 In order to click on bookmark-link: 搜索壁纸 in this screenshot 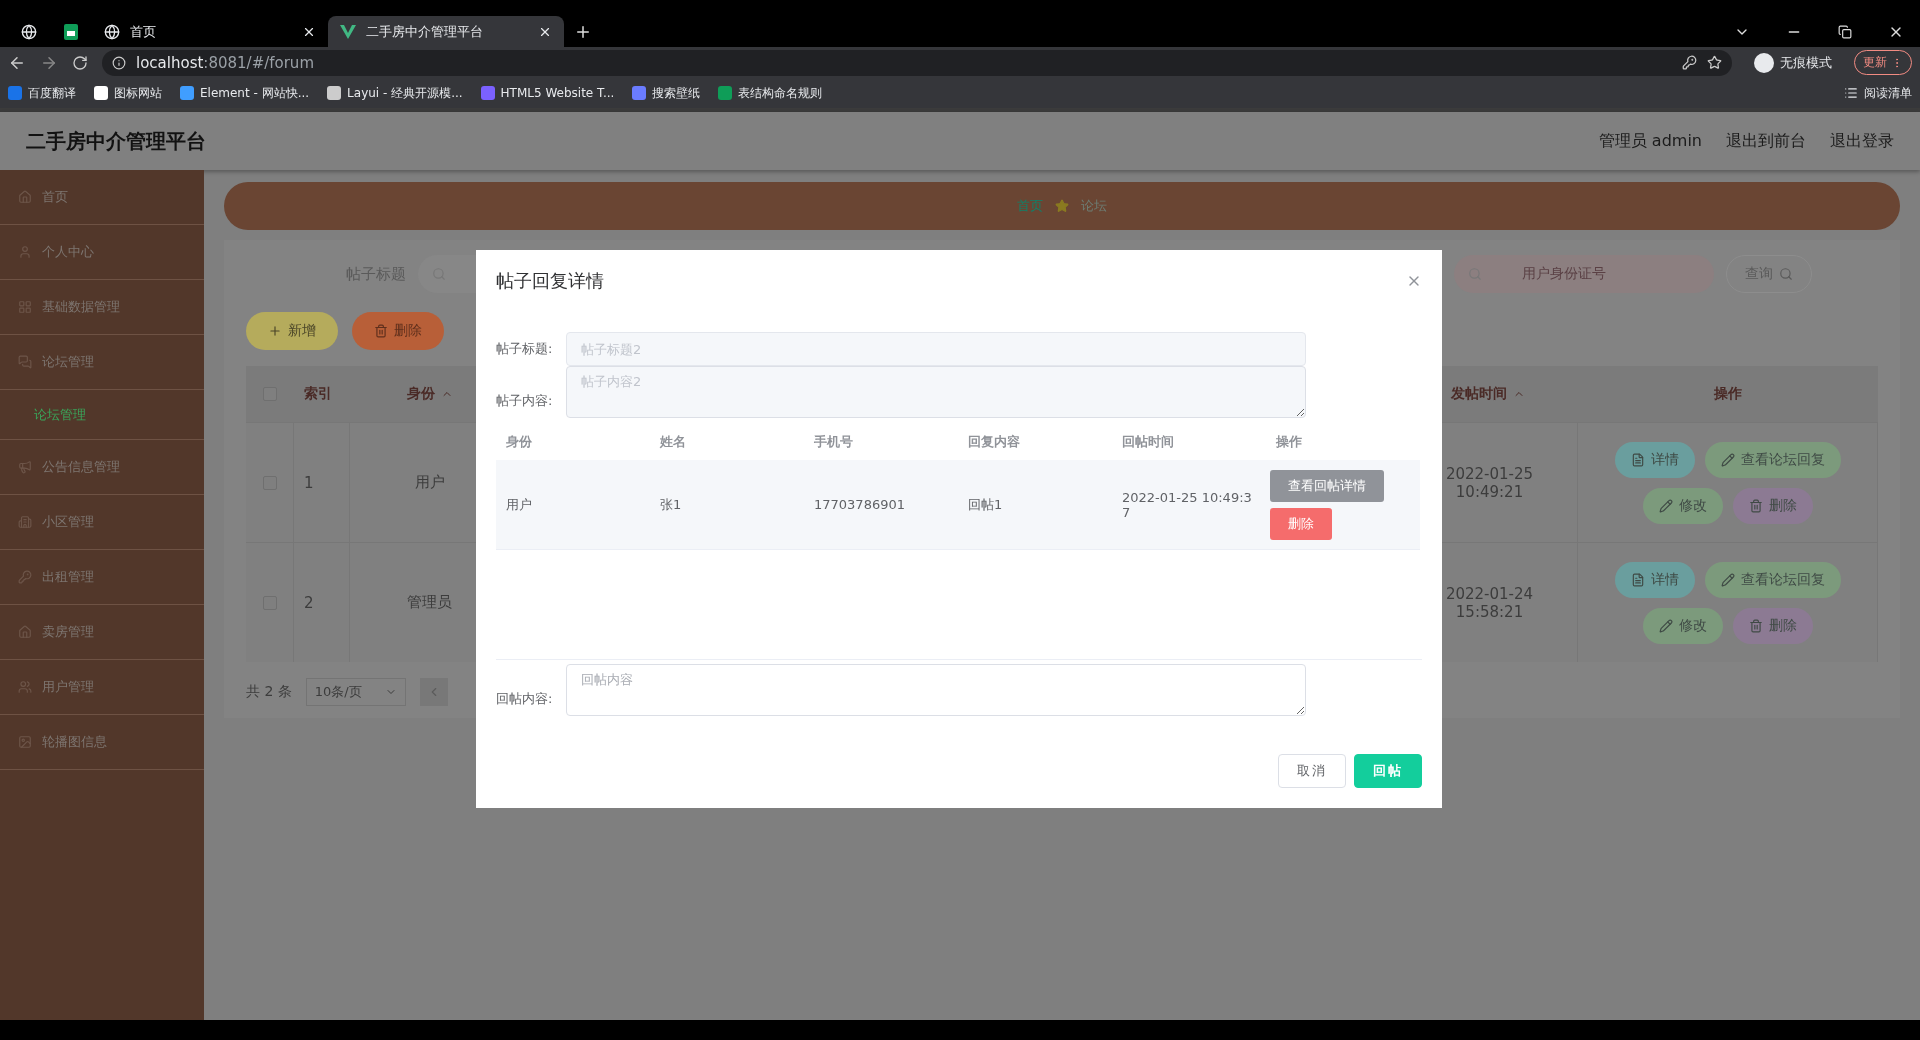, I will do `click(666, 93)`.